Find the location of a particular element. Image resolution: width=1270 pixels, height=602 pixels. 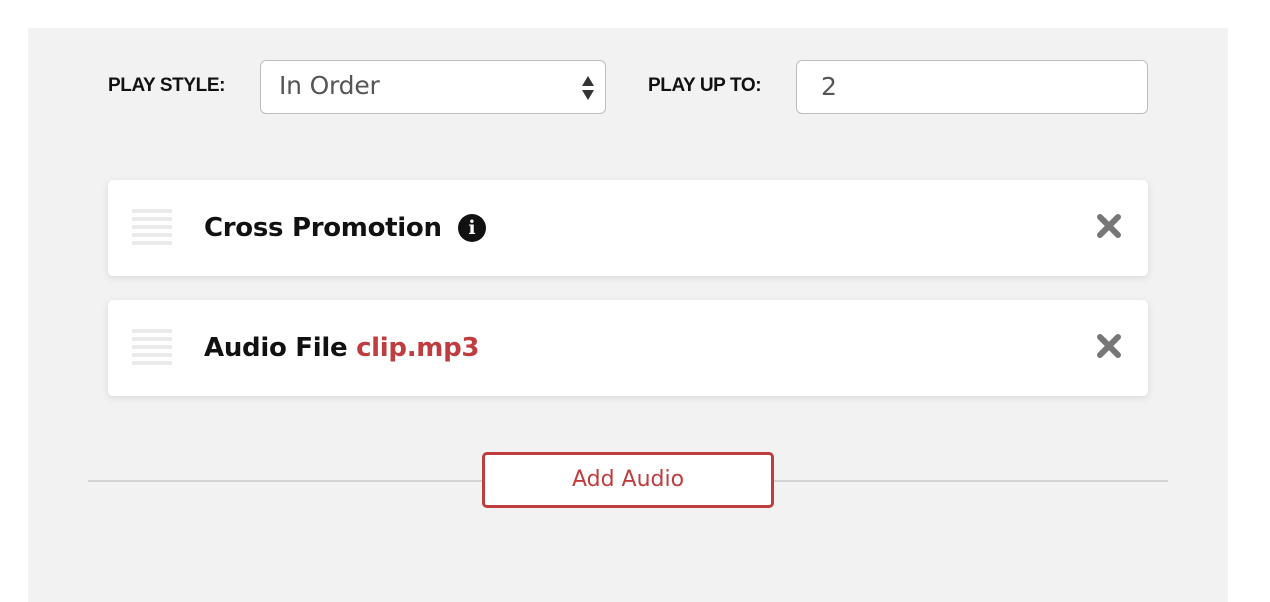

audio-item-title: Audio File clip.mp3 is located at coordinates (341, 348).